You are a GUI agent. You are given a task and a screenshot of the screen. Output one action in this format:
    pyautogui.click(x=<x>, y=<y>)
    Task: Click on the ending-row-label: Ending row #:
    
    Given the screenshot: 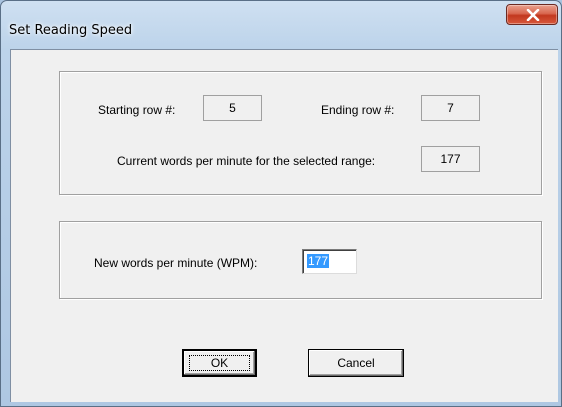 What is the action you would take?
    pyautogui.click(x=358, y=110)
    